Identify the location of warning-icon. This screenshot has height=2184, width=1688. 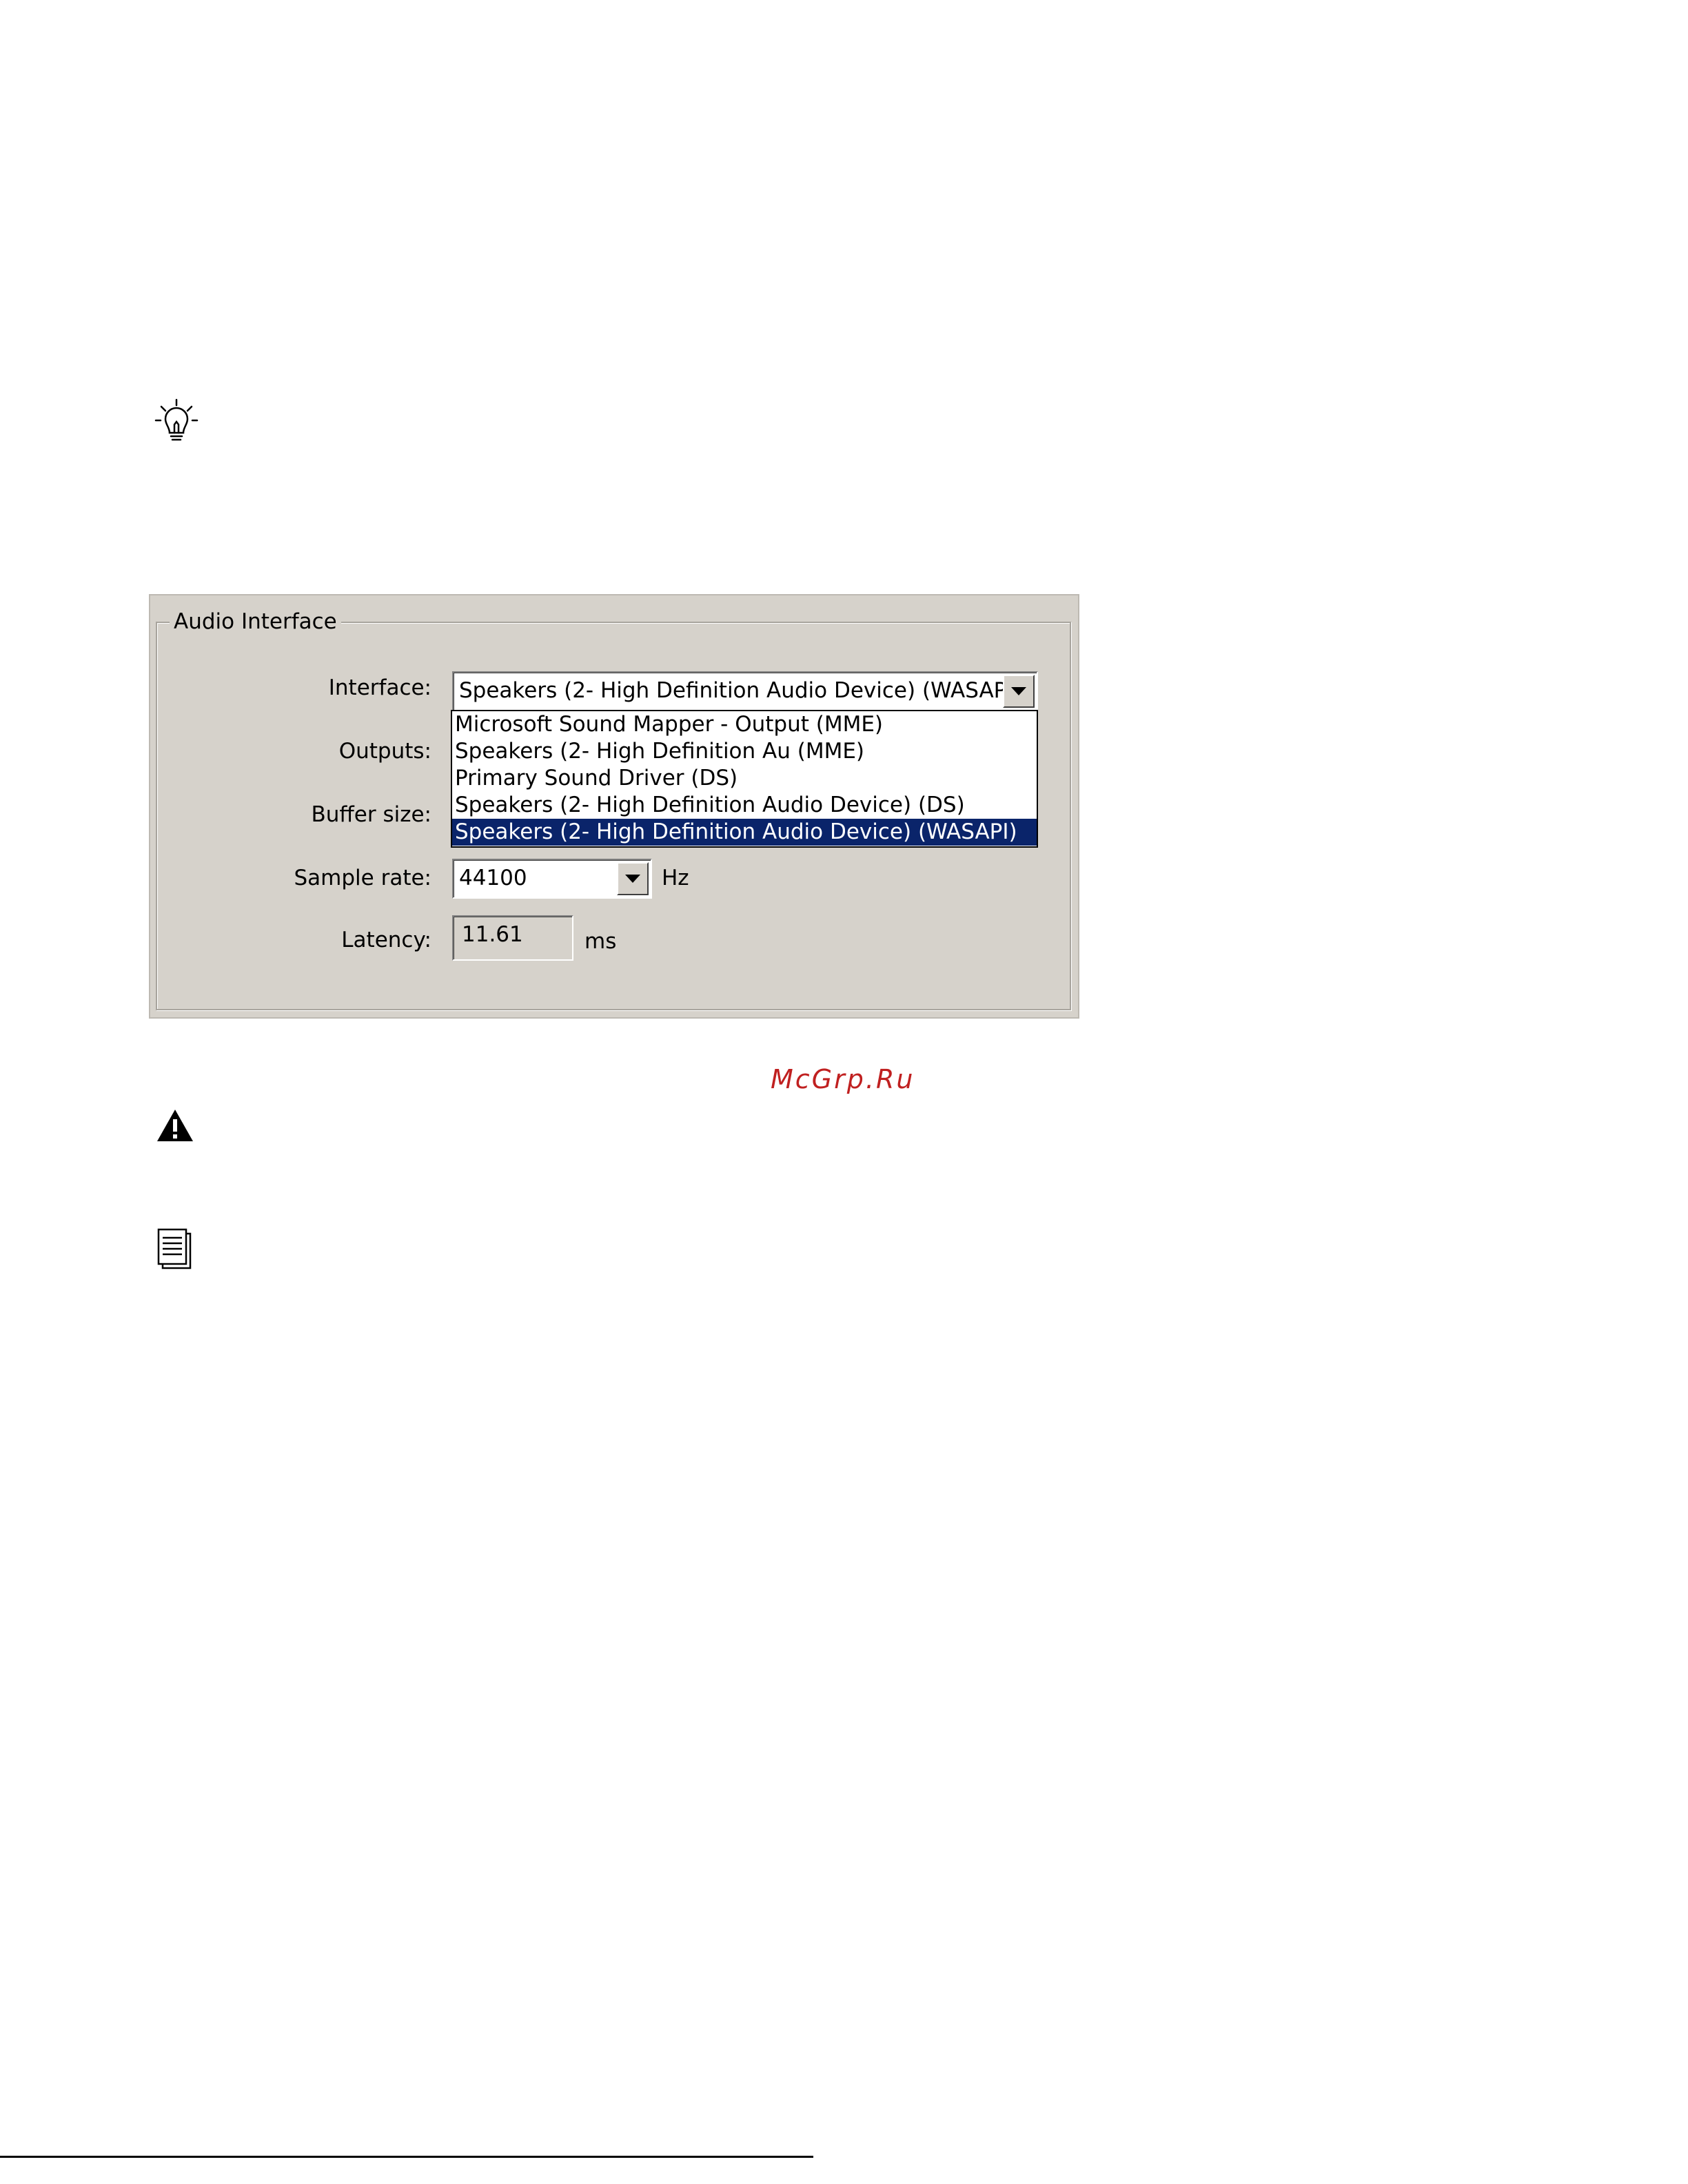
(175, 1126).